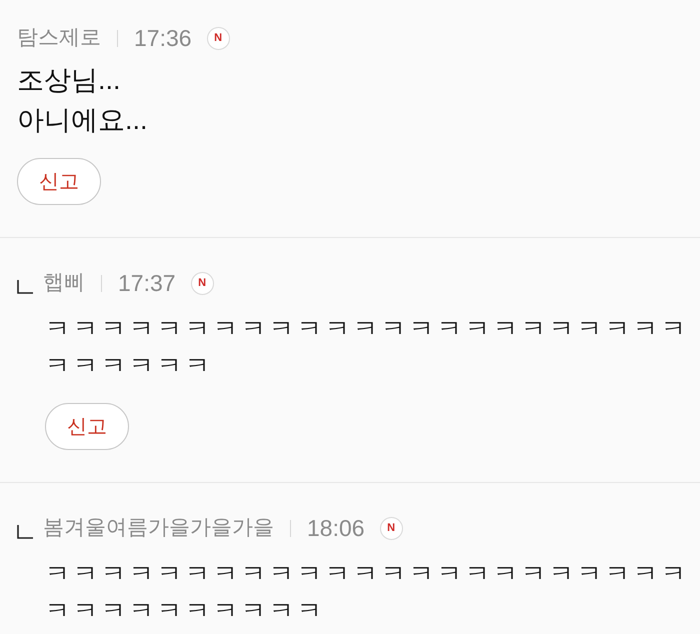 The width and height of the screenshot is (700, 634). Describe the element at coordinates (367, 593) in the screenshot. I see `comment-text: ㅋㅋㅋㅋㅋㅋㅋㅋㅋㅋㅋㅋㅋㅋㅋㅋㅋㅋㅋㅋㅋㅋㅋㅋㅋㅋㅋㅋㅋㅋㅋㅋㅋ` at that location.